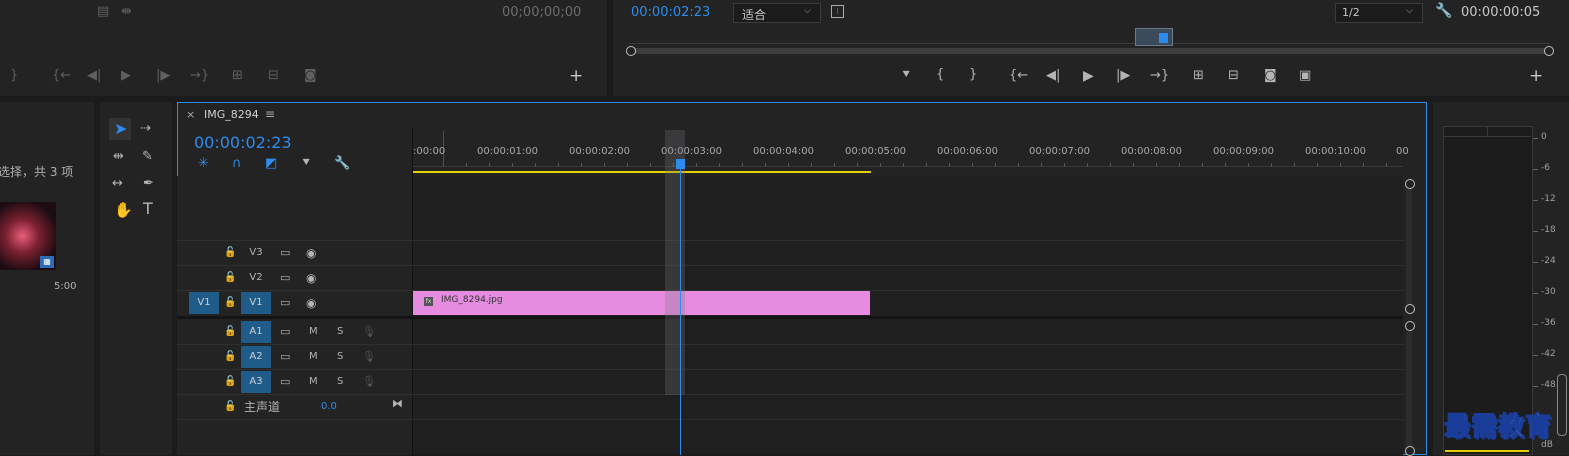 This screenshot has width=1569, height=456. I want to click on lift-icon: ⊞, so click(1198, 76).